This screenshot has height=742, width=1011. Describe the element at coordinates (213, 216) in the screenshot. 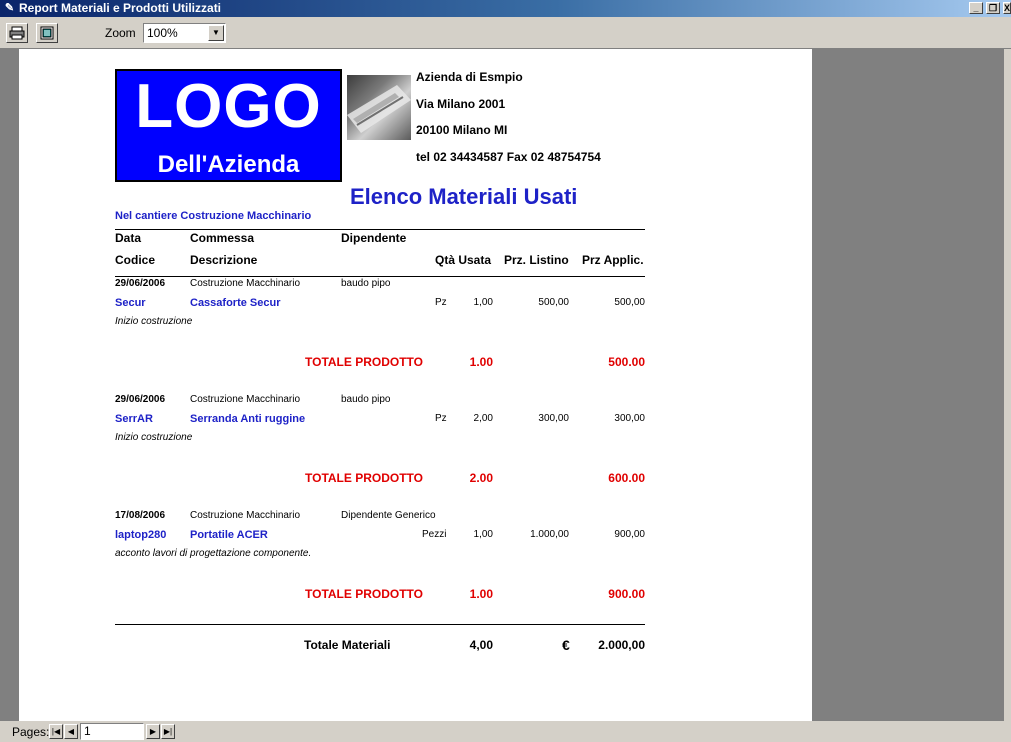

I see `report-subtitle: Nel cantiere Costruzione Macchinario` at that location.